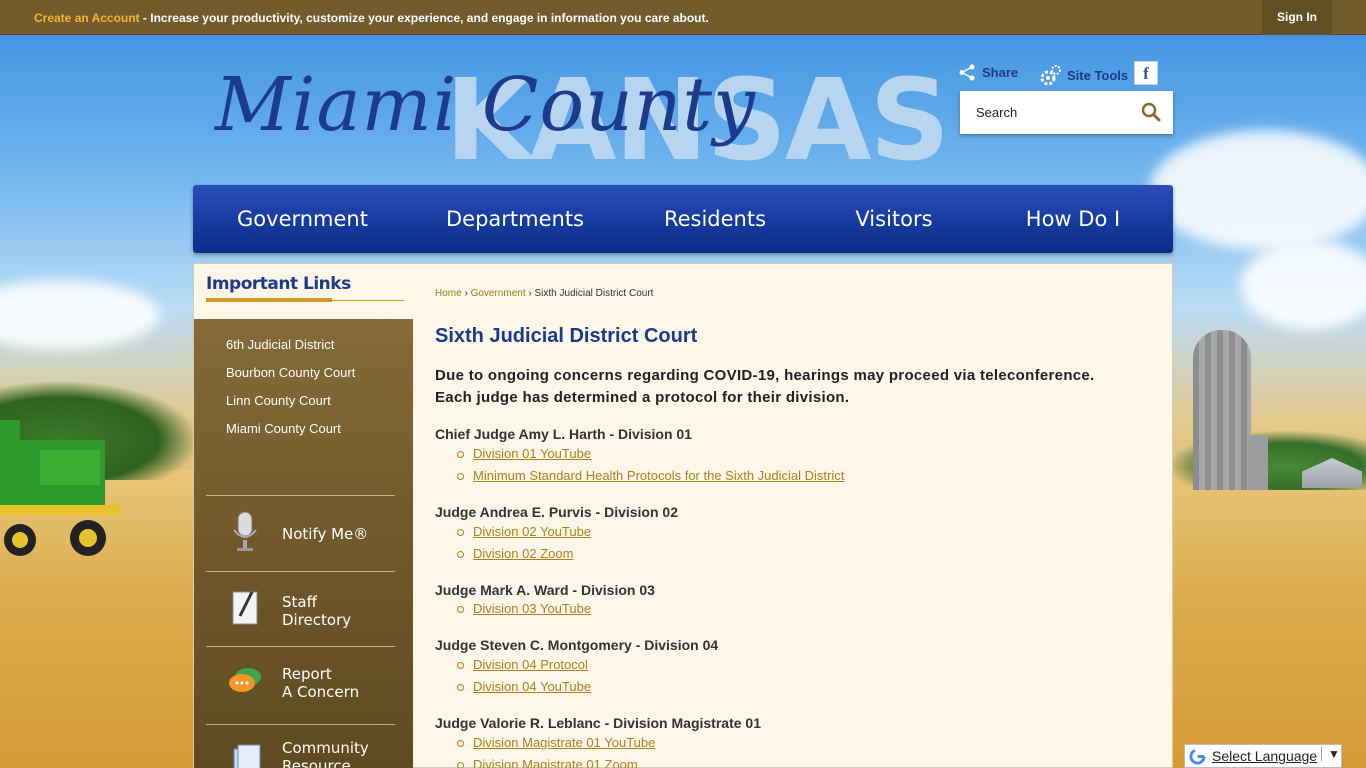  Describe the element at coordinates (532, 686) in the screenshot. I see `division-link: Division 04 YouTube` at that location.